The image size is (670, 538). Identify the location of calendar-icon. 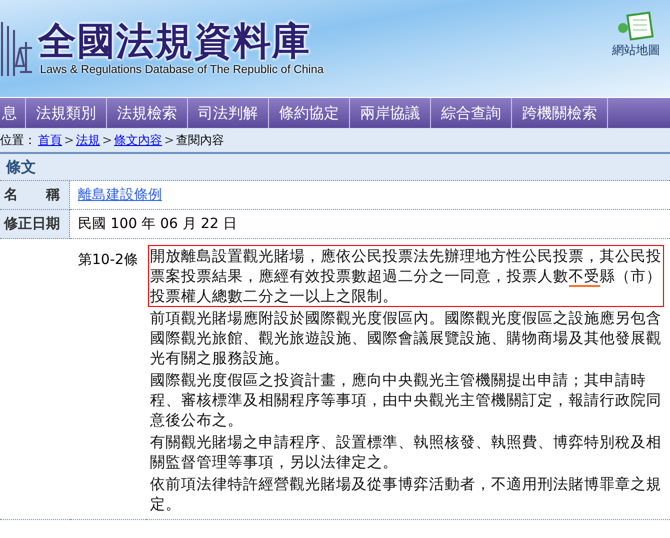
(636, 26).